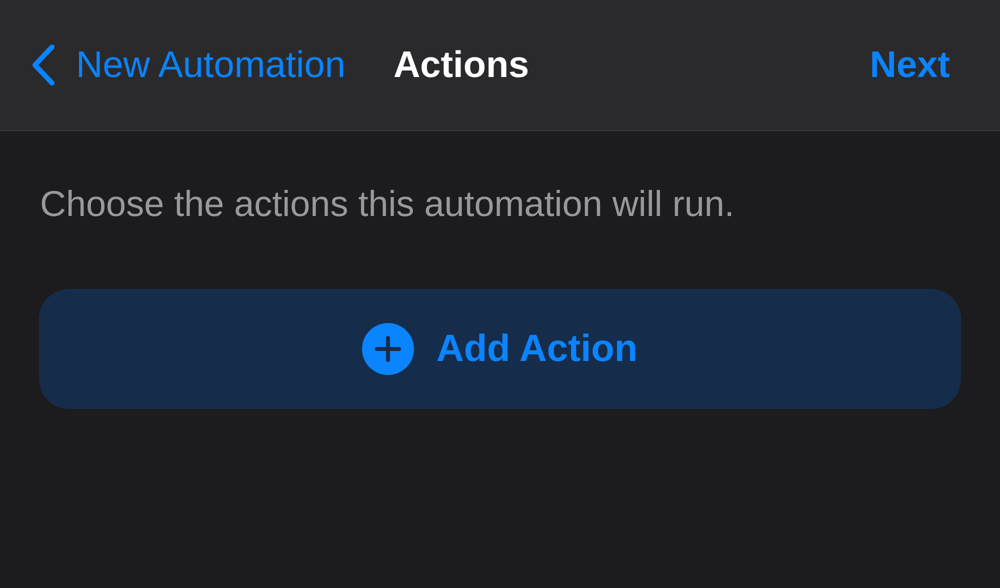  Describe the element at coordinates (43, 65) in the screenshot. I see `back-chevron-icon` at that location.